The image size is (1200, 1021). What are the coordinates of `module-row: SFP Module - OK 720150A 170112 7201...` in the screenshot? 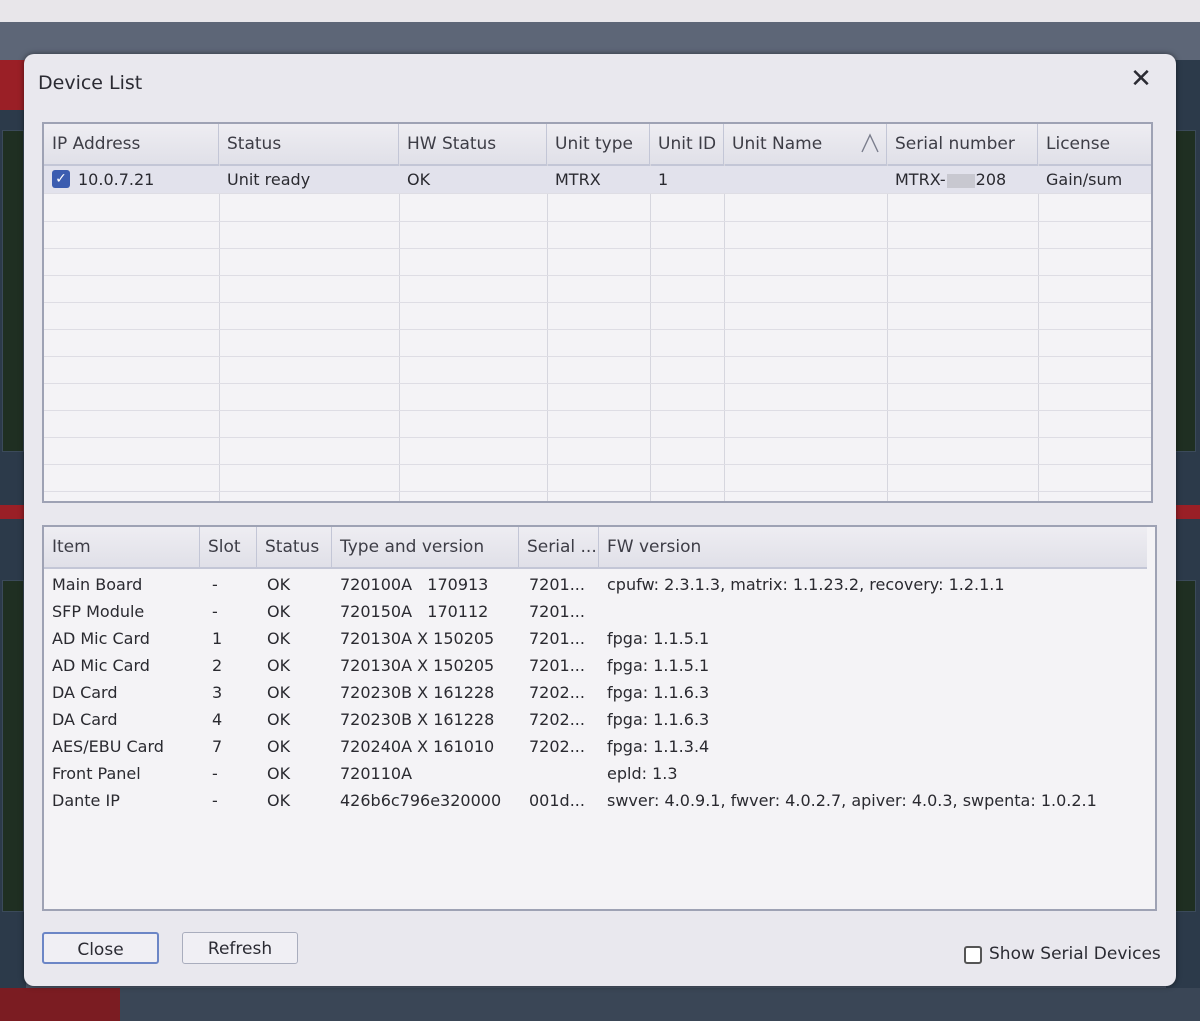 It's located at (599, 611).